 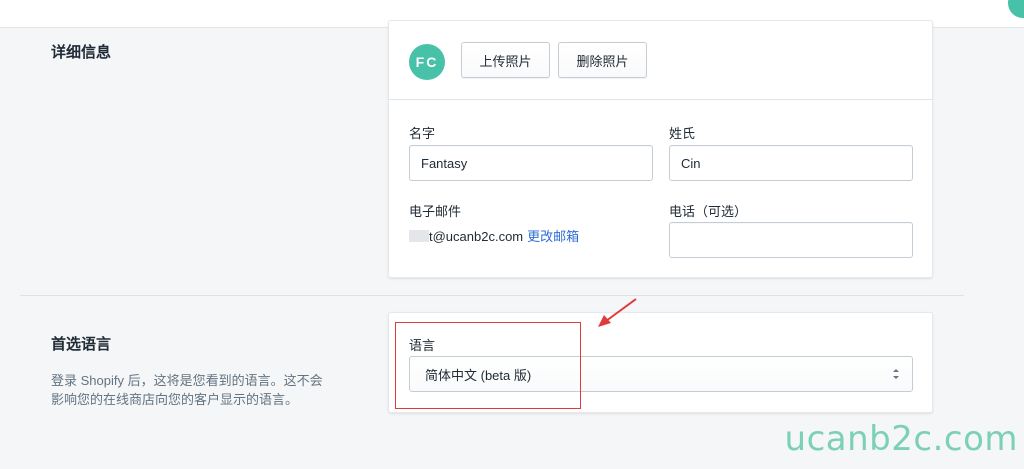 I want to click on phone-label: 电话（可选）, so click(x=708, y=211).